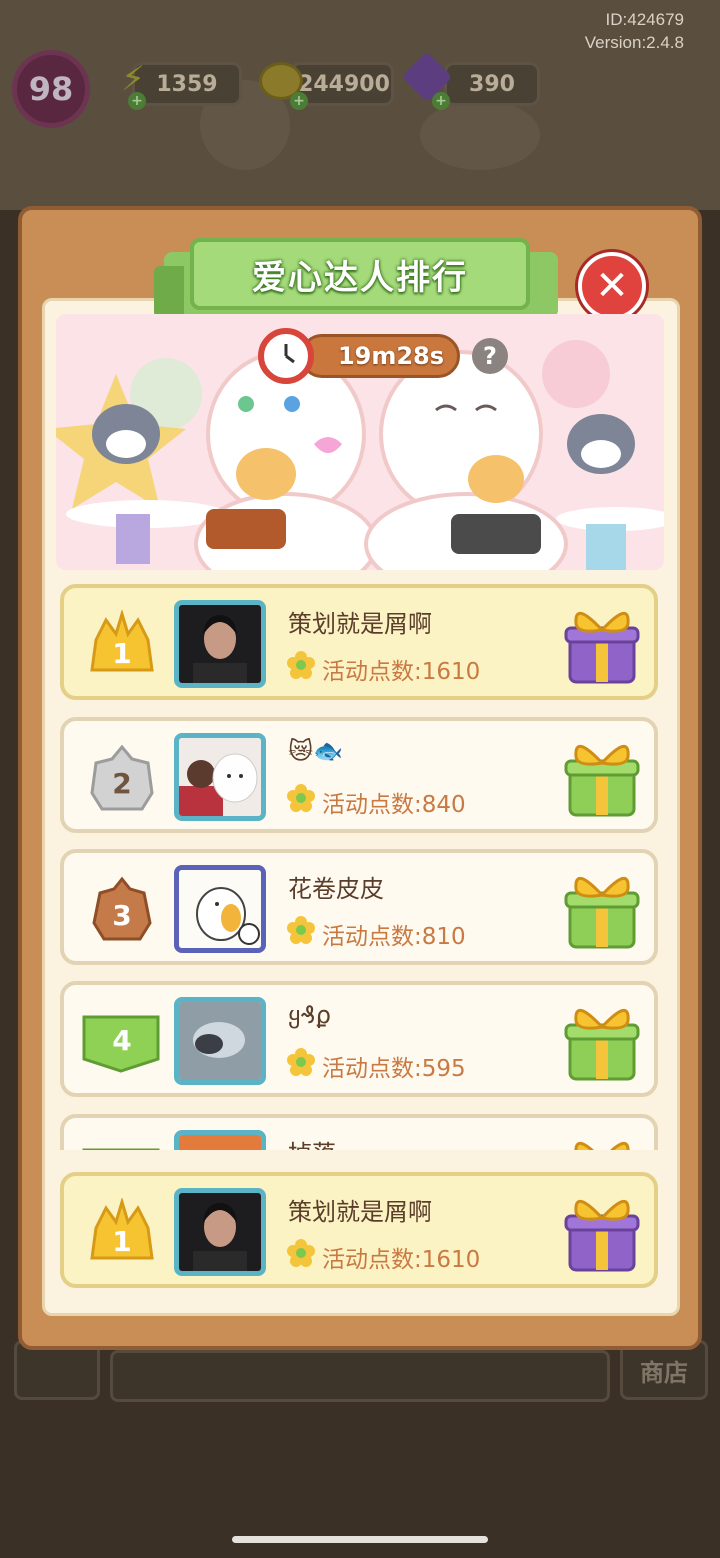  What do you see at coordinates (644, 19) in the screenshot?
I see `player-id: ID:424679` at bounding box center [644, 19].